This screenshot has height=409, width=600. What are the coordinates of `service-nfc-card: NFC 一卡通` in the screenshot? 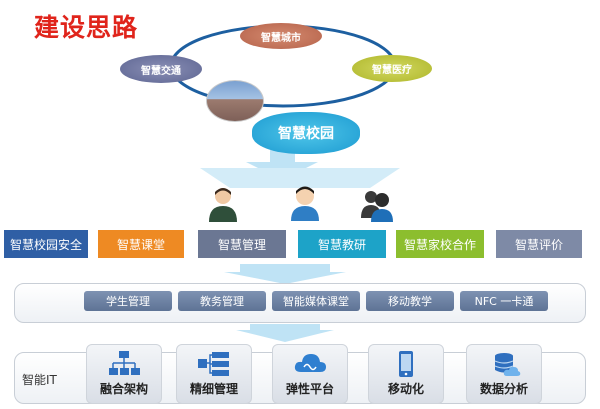 It's located at (504, 301).